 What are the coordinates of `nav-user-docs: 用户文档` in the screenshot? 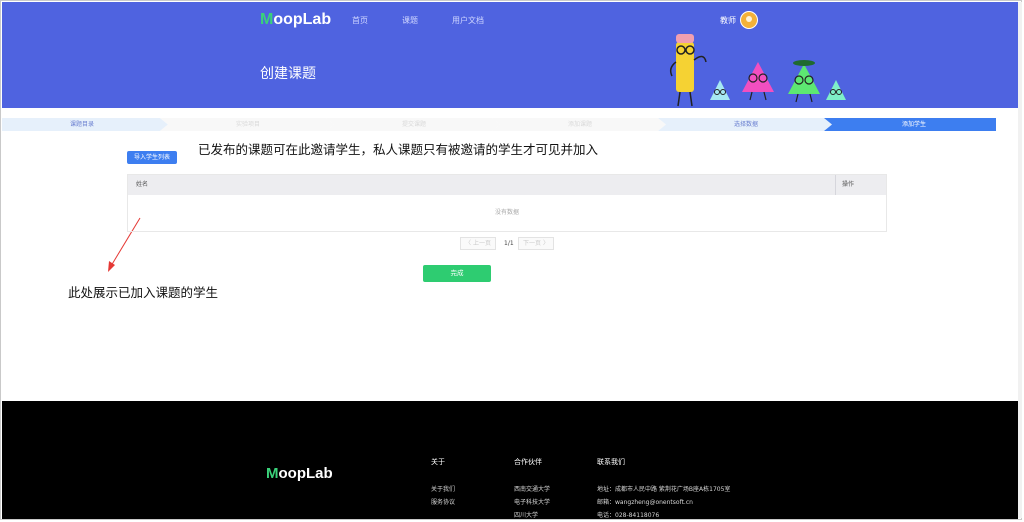 It's located at (468, 20).